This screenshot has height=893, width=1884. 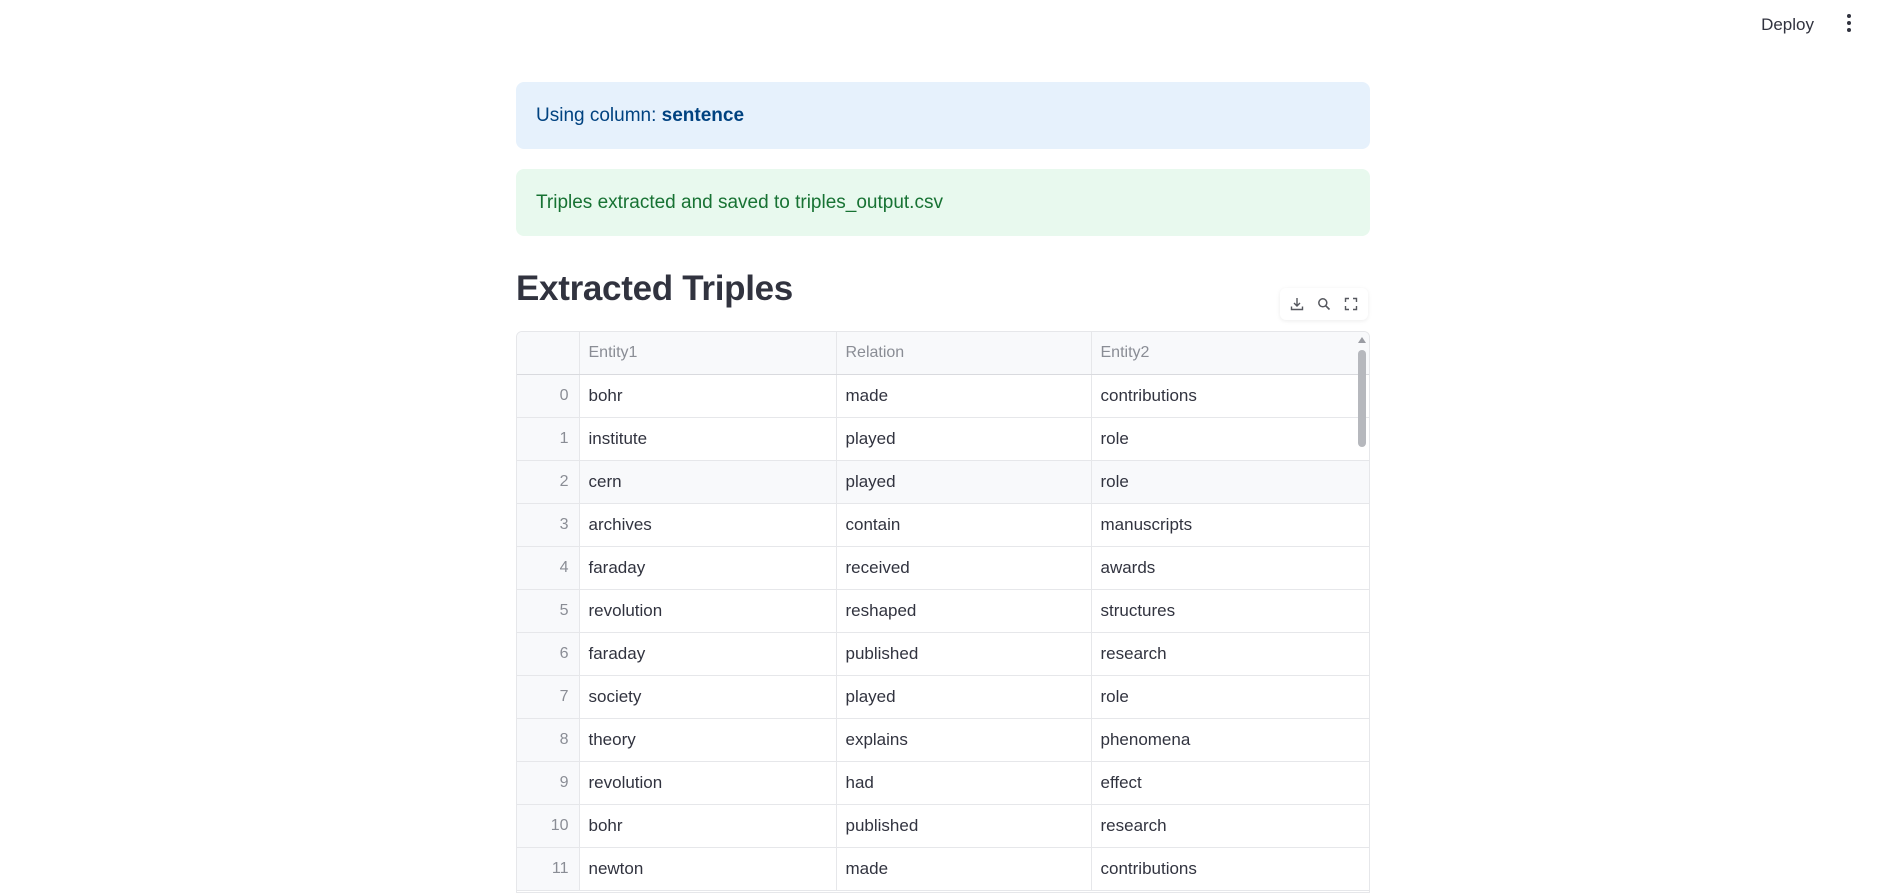 What do you see at coordinates (964, 783) in the screenshot?
I see `cell-relation: had` at bounding box center [964, 783].